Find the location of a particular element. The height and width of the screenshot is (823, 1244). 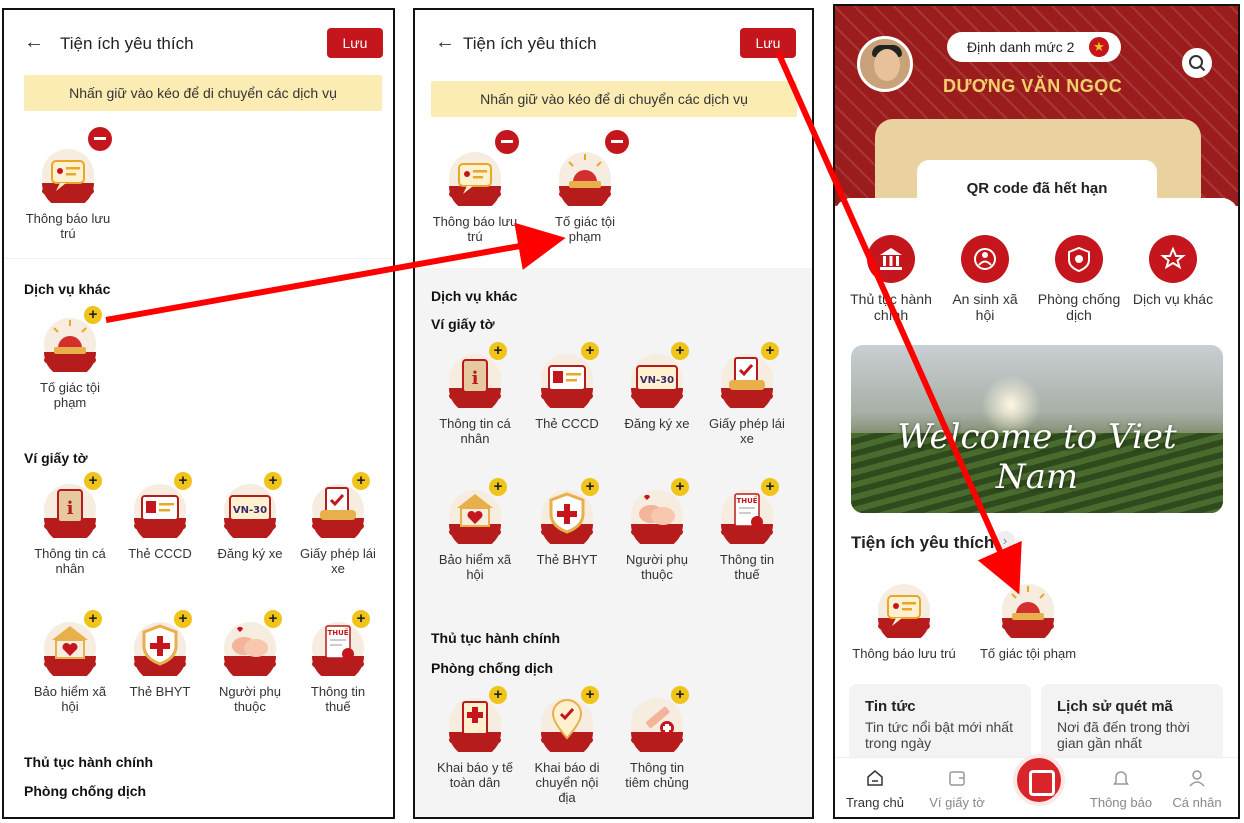

star-icon: ★ is located at coordinates (1099, 47).